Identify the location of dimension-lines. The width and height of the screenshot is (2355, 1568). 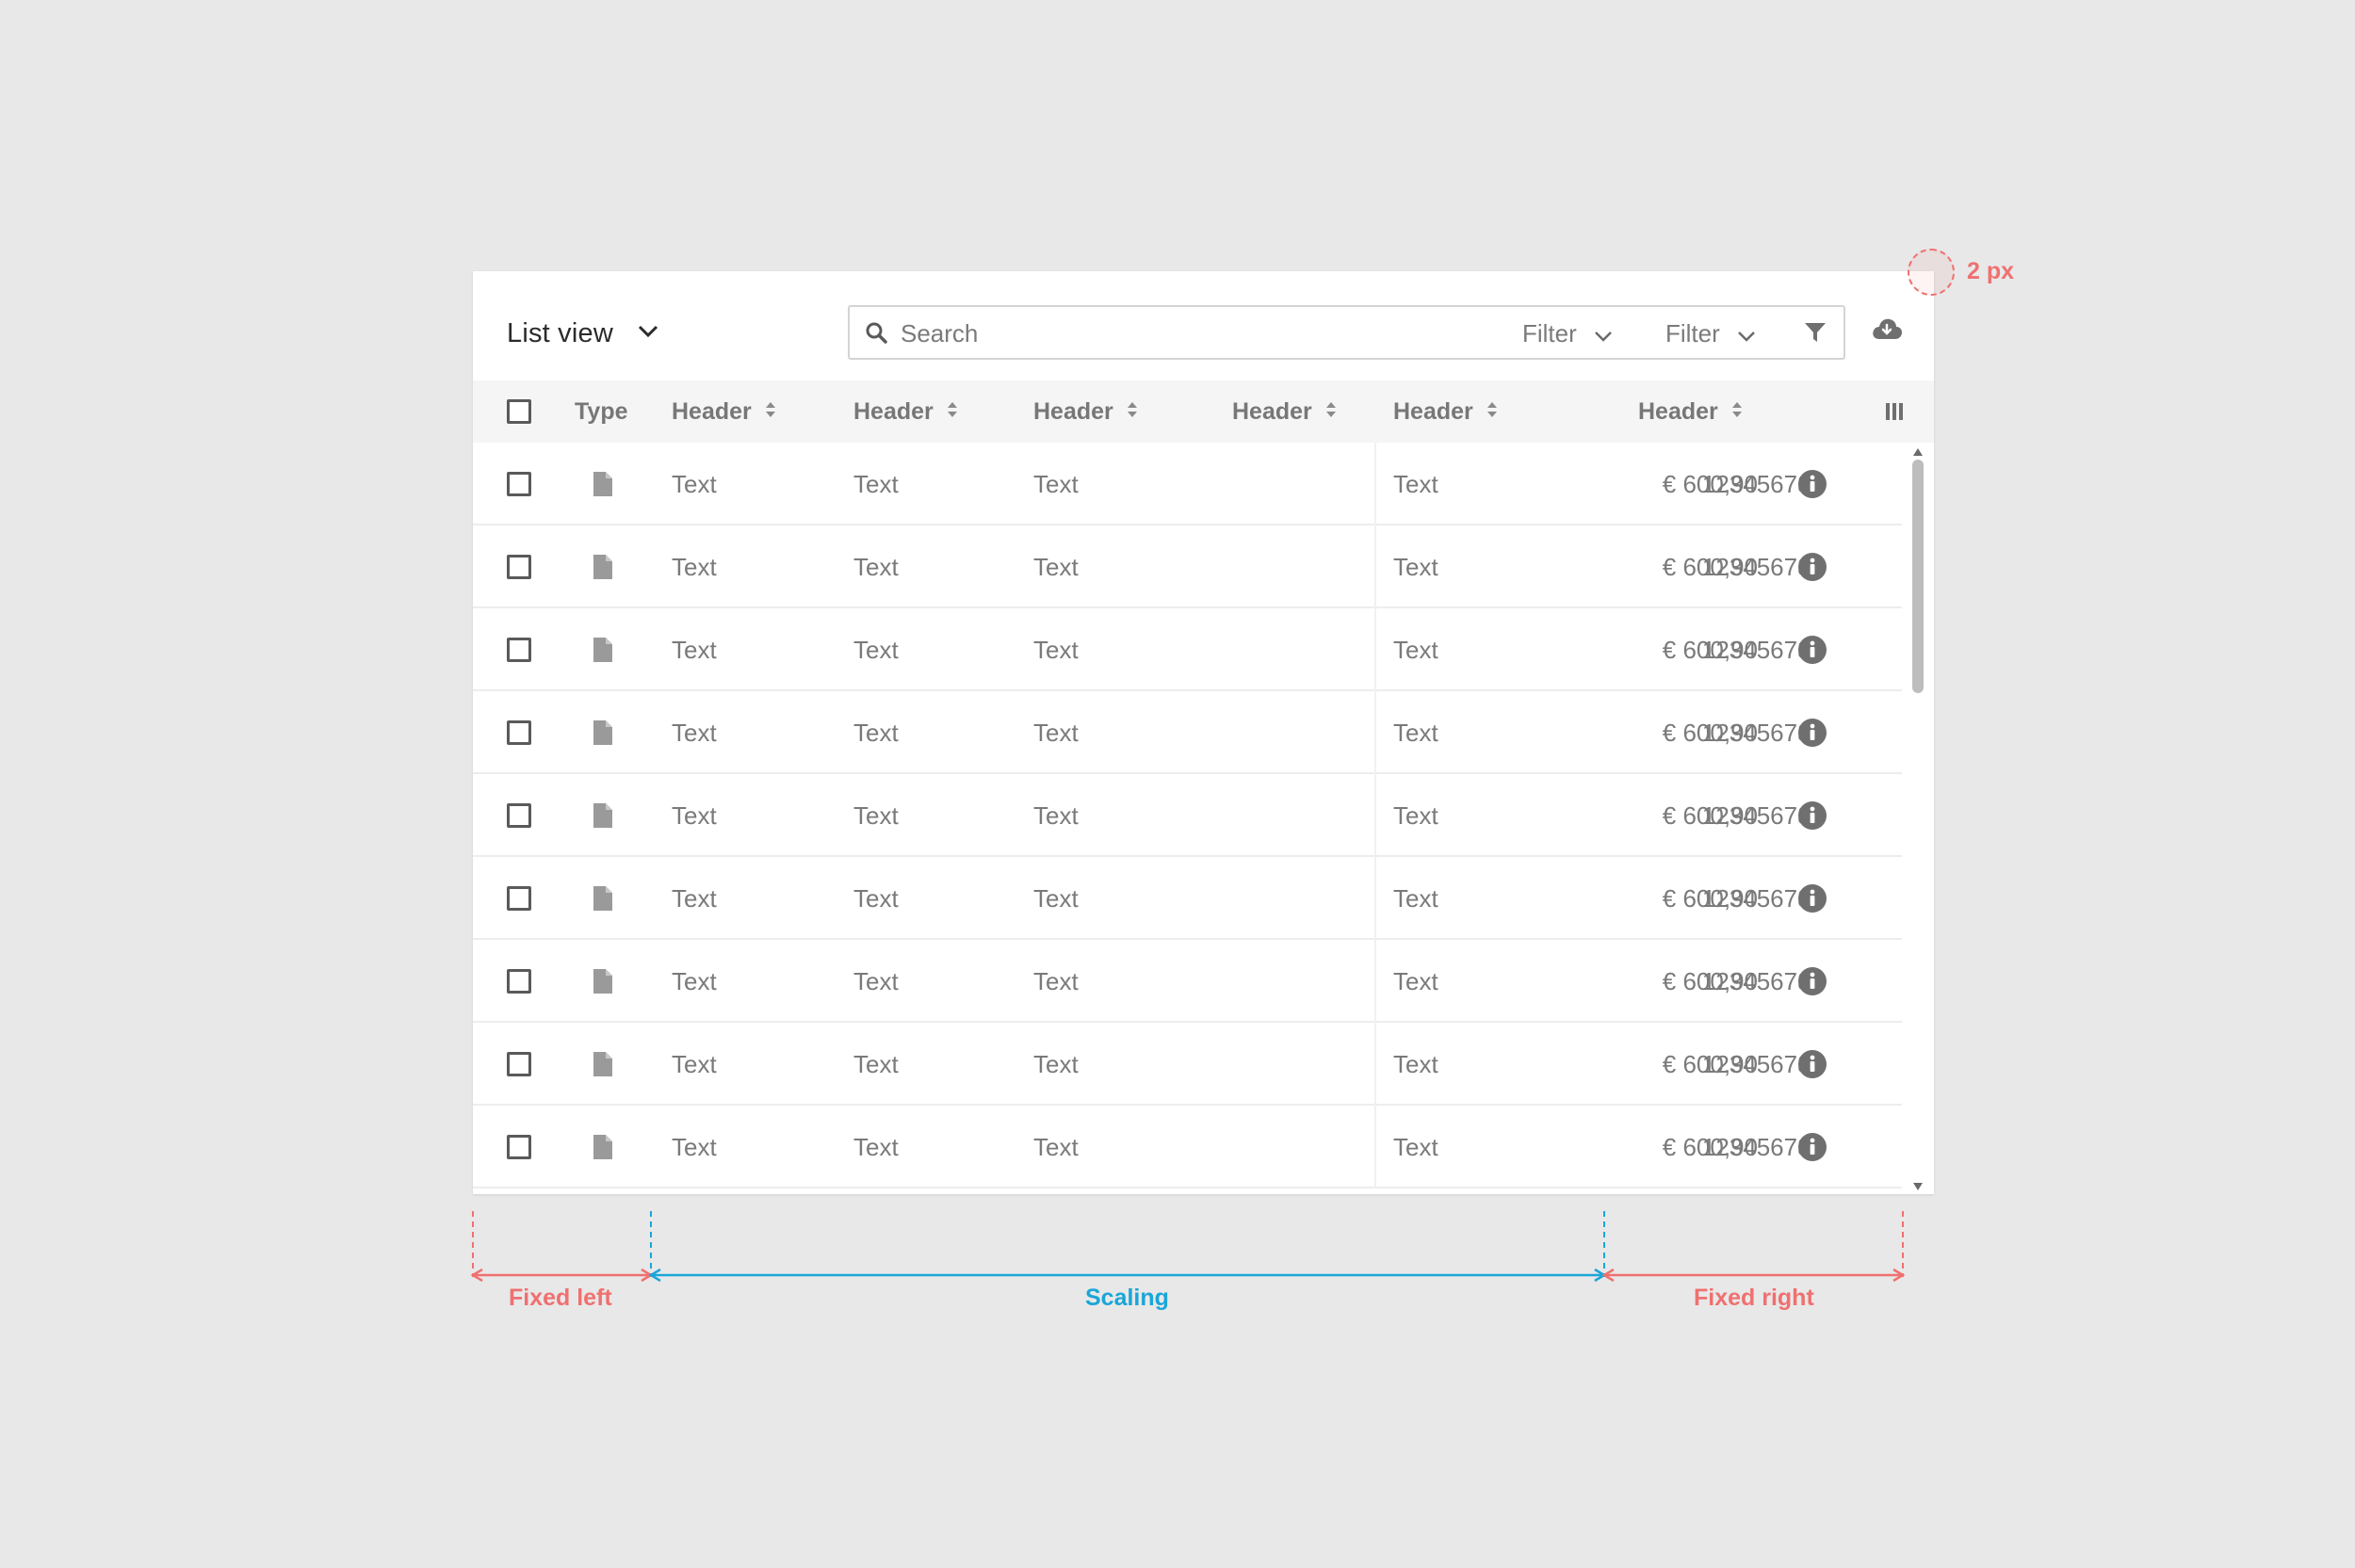
(1188, 1247).